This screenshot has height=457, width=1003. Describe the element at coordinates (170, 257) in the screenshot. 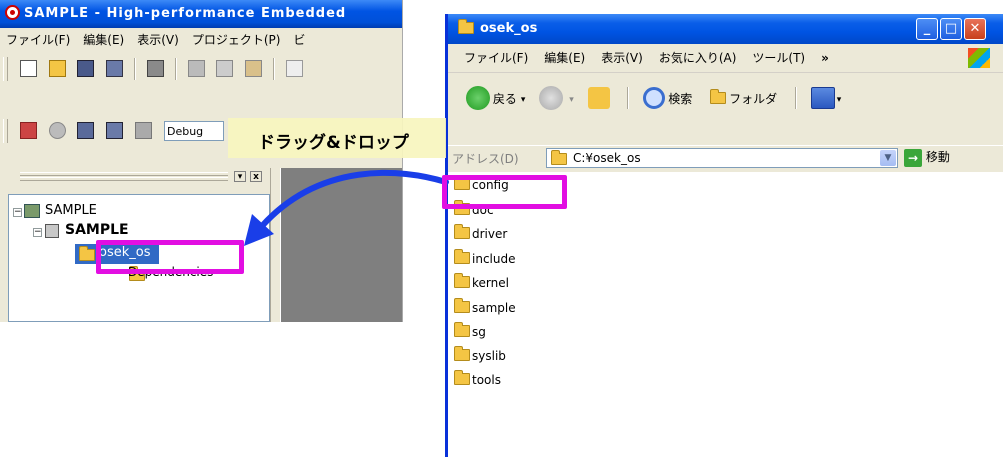

I see `target-highlight-box` at that location.